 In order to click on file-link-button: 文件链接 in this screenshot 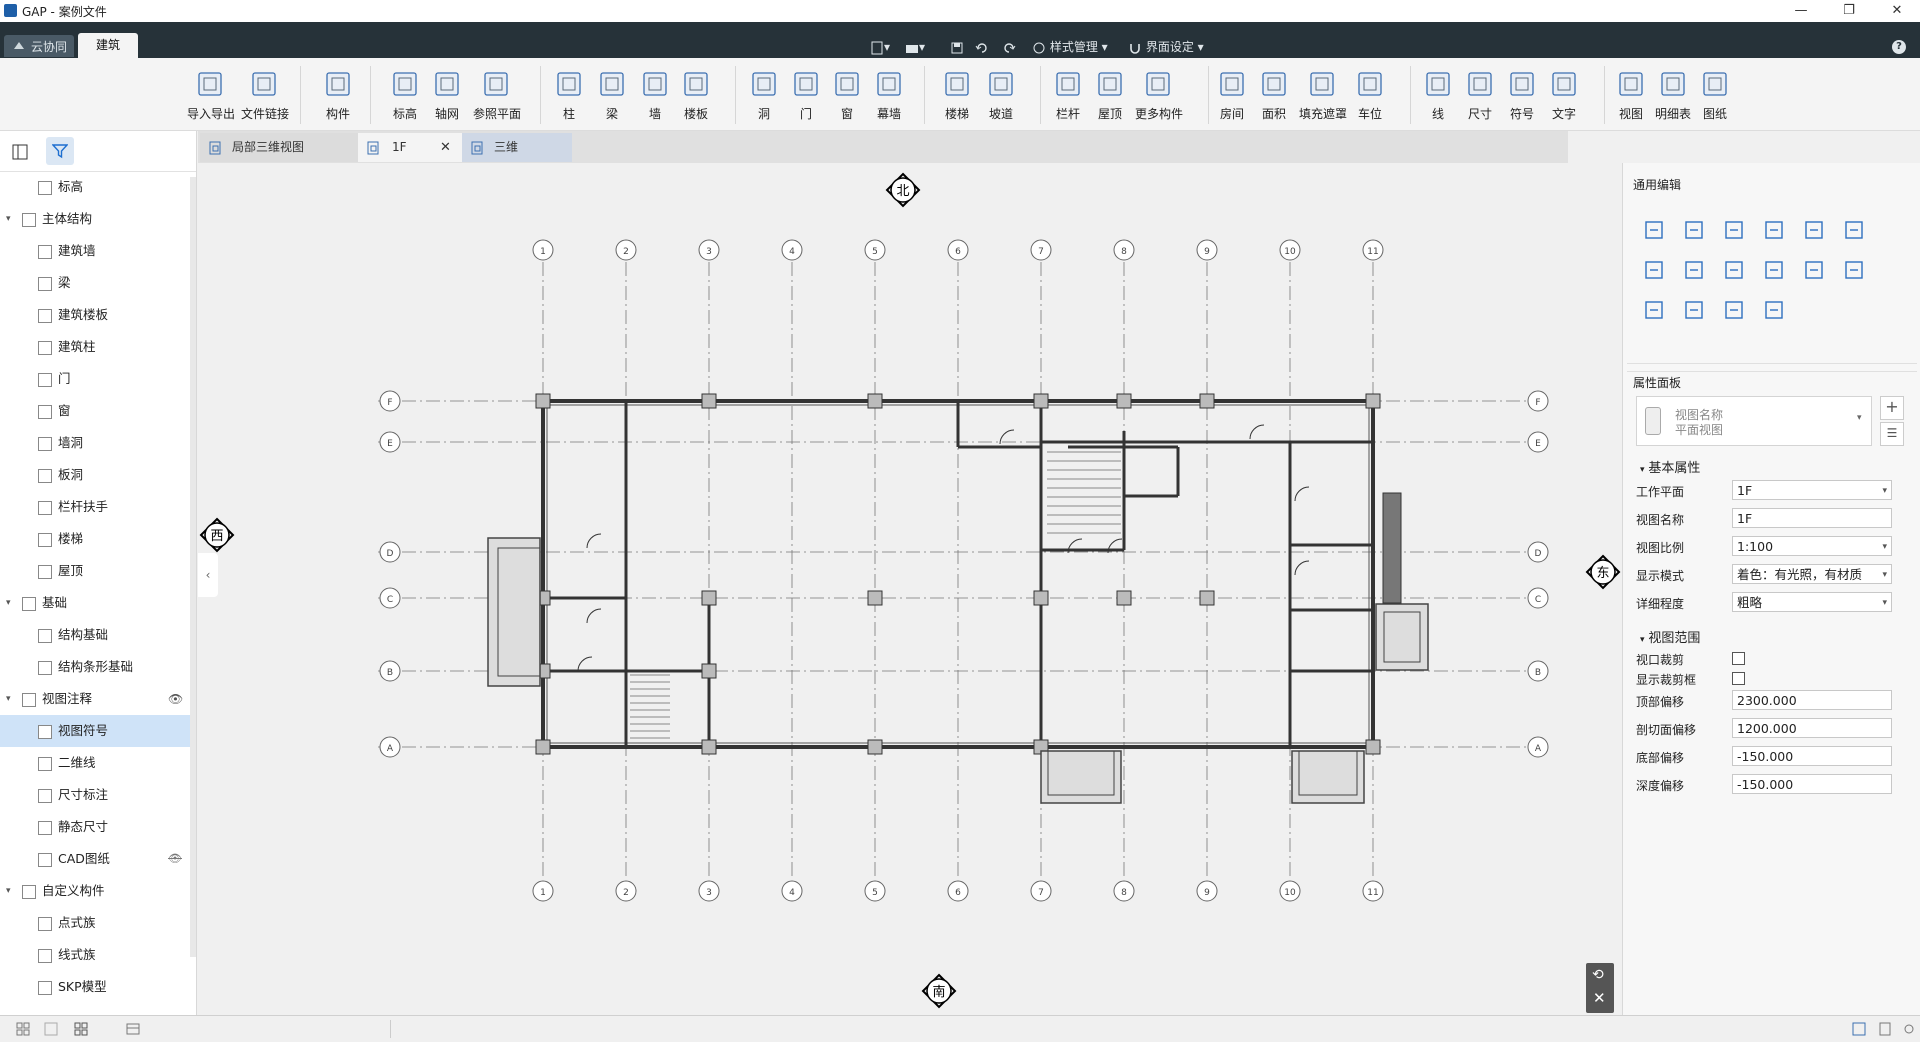, I will do `click(265, 95)`.